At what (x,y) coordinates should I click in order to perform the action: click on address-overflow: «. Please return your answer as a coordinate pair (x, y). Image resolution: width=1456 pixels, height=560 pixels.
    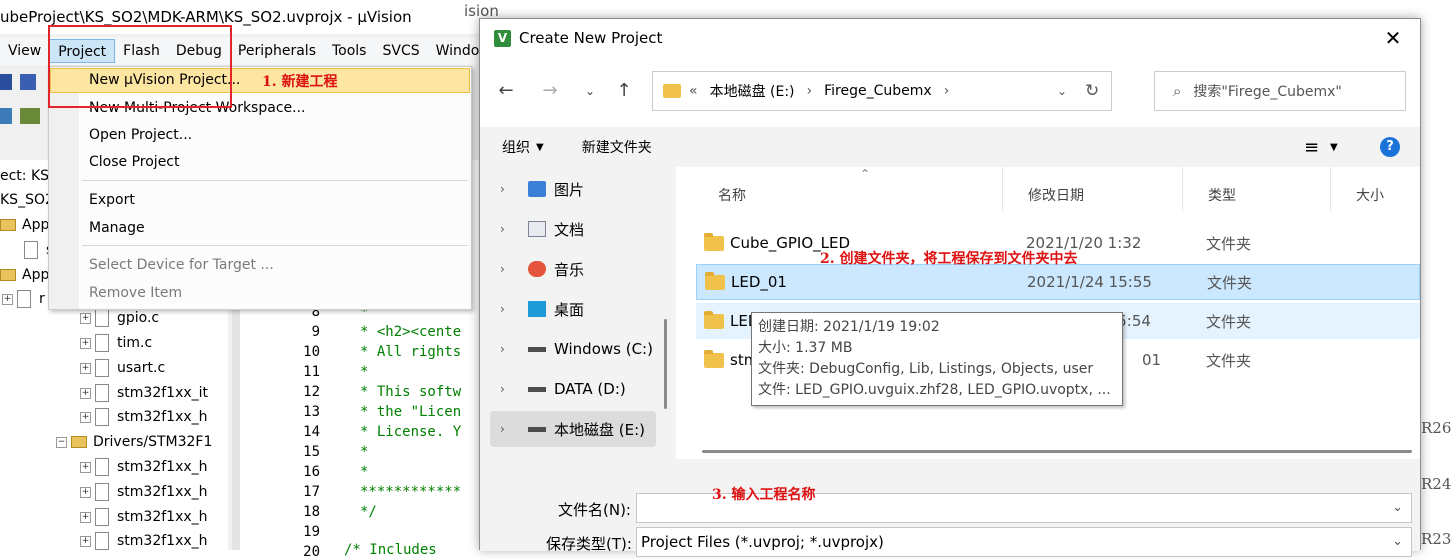
    Looking at the image, I should click on (693, 91).